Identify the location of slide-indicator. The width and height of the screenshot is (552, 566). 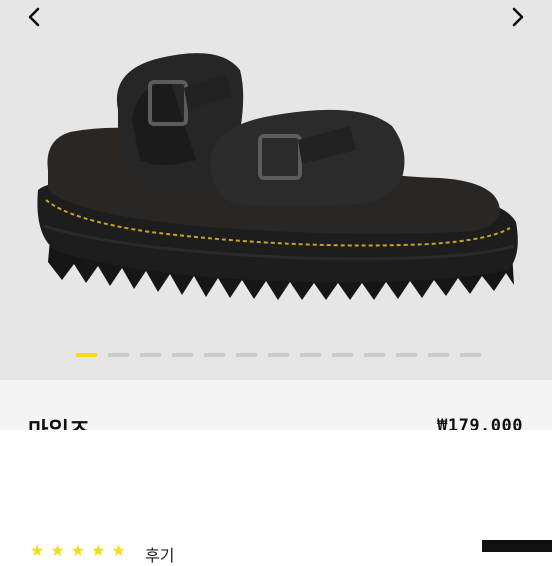
(278, 355).